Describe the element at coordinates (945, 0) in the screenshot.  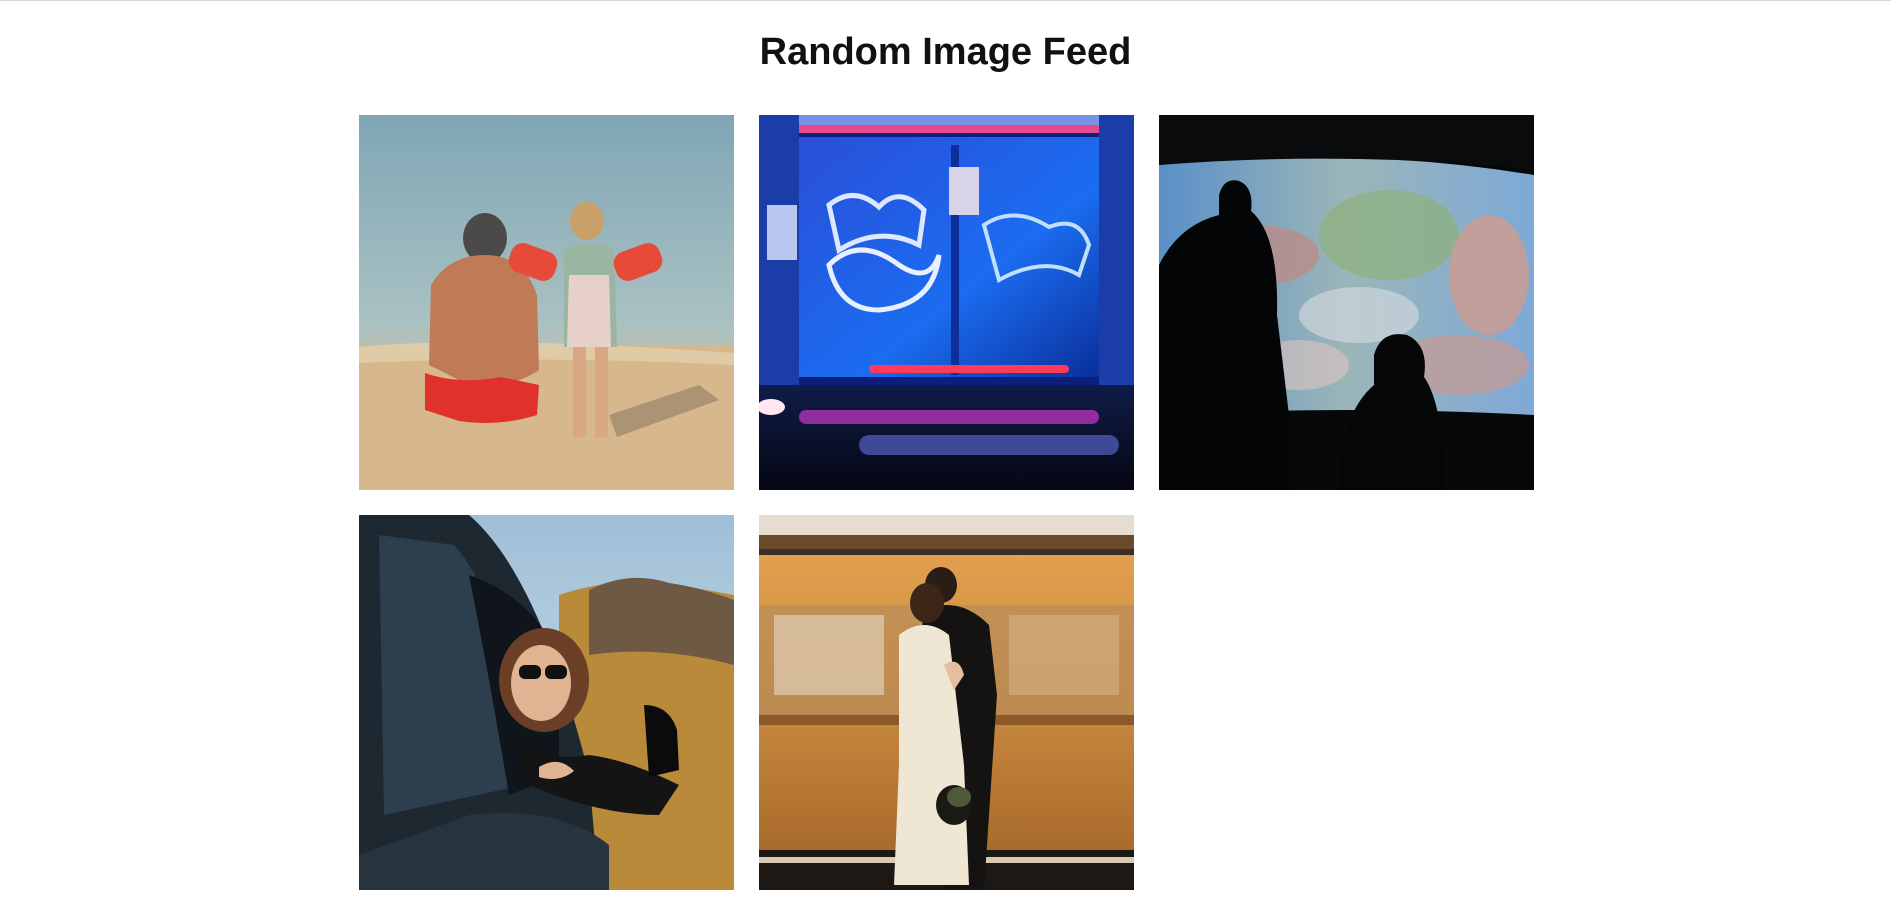
I see `top-divider` at that location.